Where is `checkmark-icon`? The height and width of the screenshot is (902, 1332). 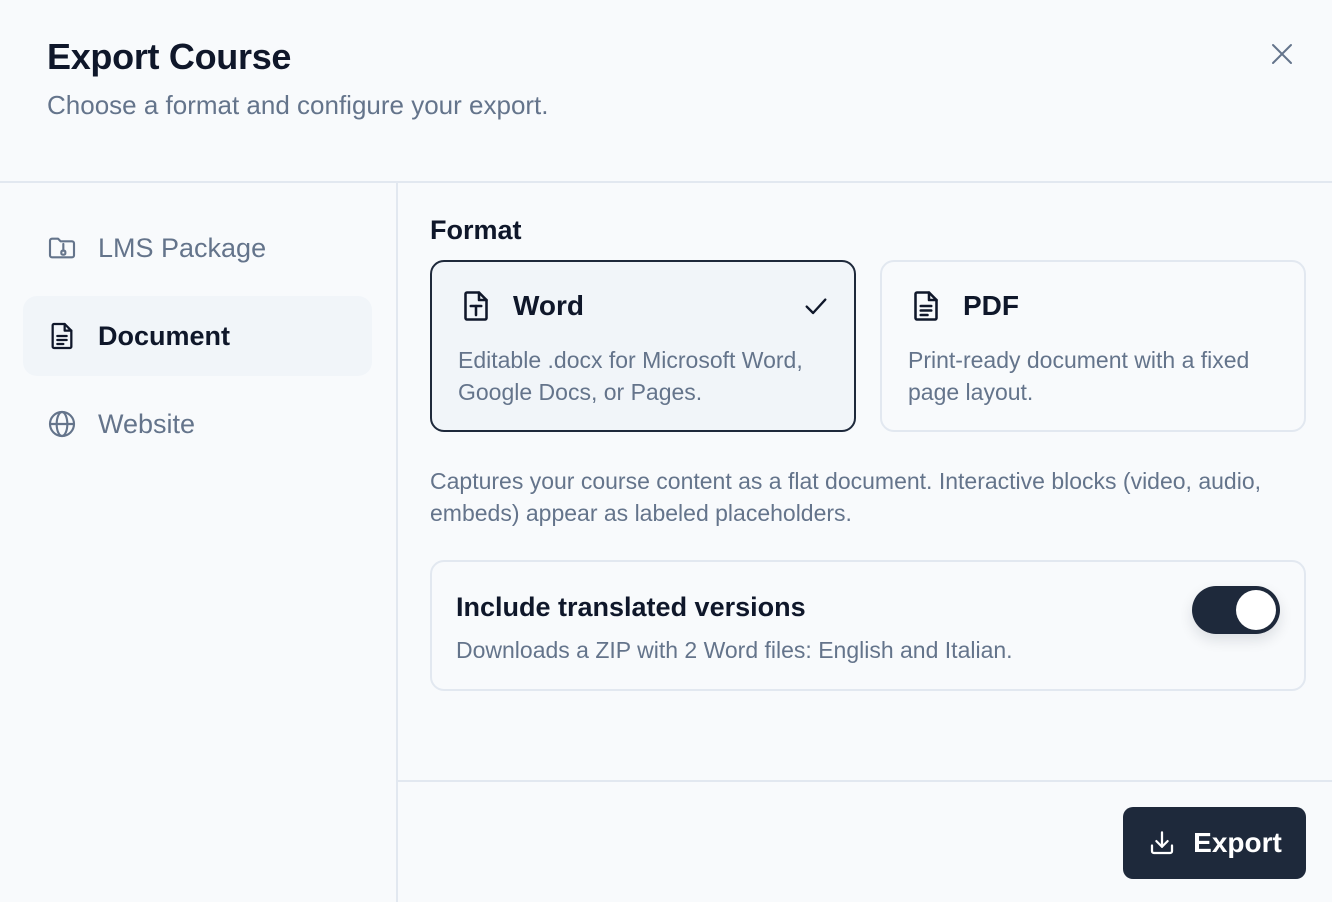 checkmark-icon is located at coordinates (816, 306).